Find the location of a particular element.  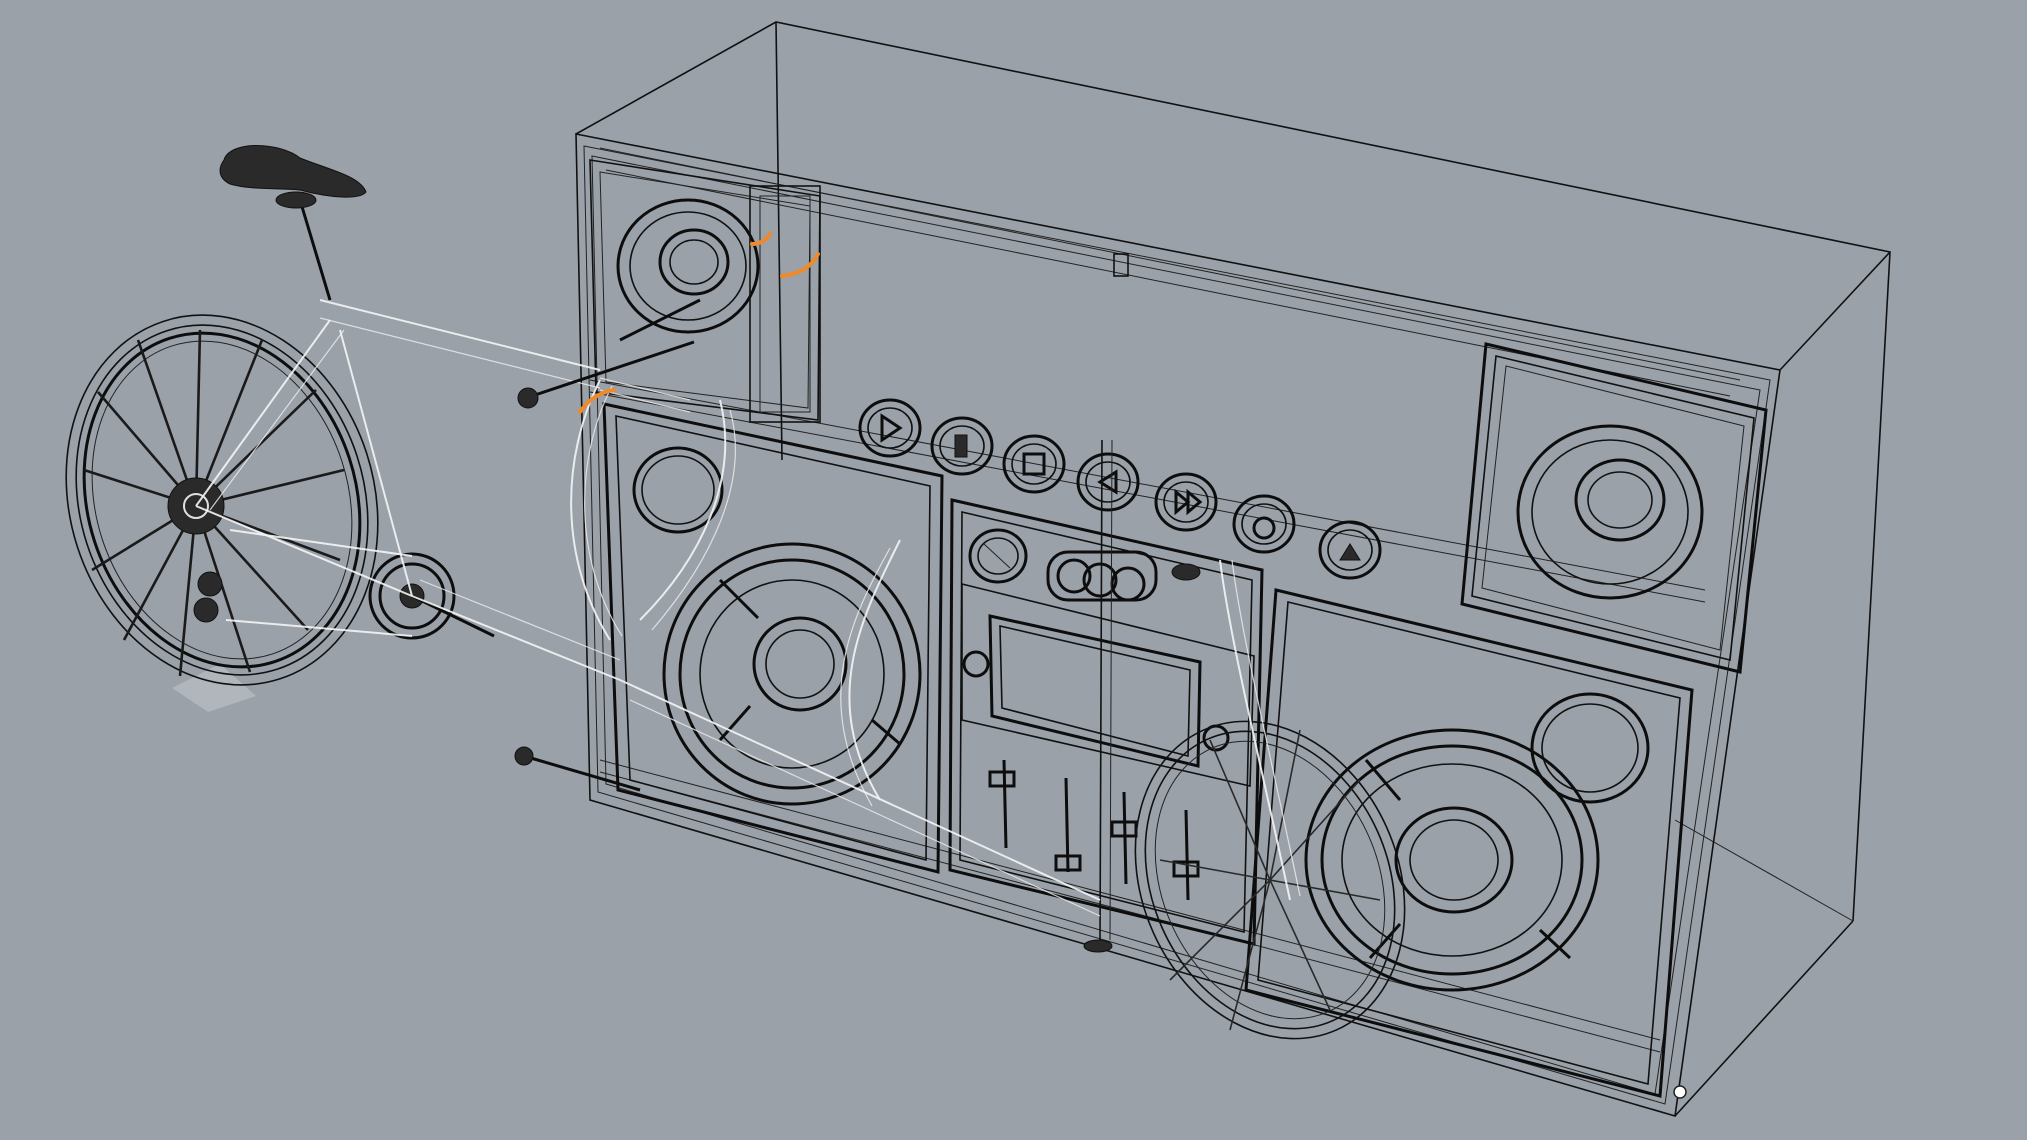

record-button is located at coordinates (1264, 524).